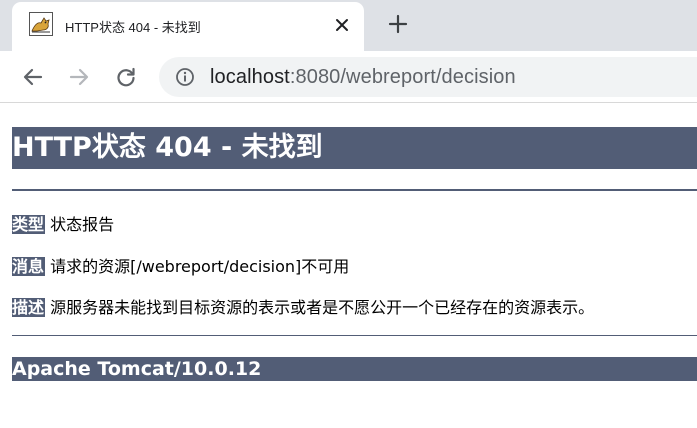 The image size is (697, 428). Describe the element at coordinates (402, 77) in the screenshot. I see `url-path: :8080/webreport/decision` at that location.